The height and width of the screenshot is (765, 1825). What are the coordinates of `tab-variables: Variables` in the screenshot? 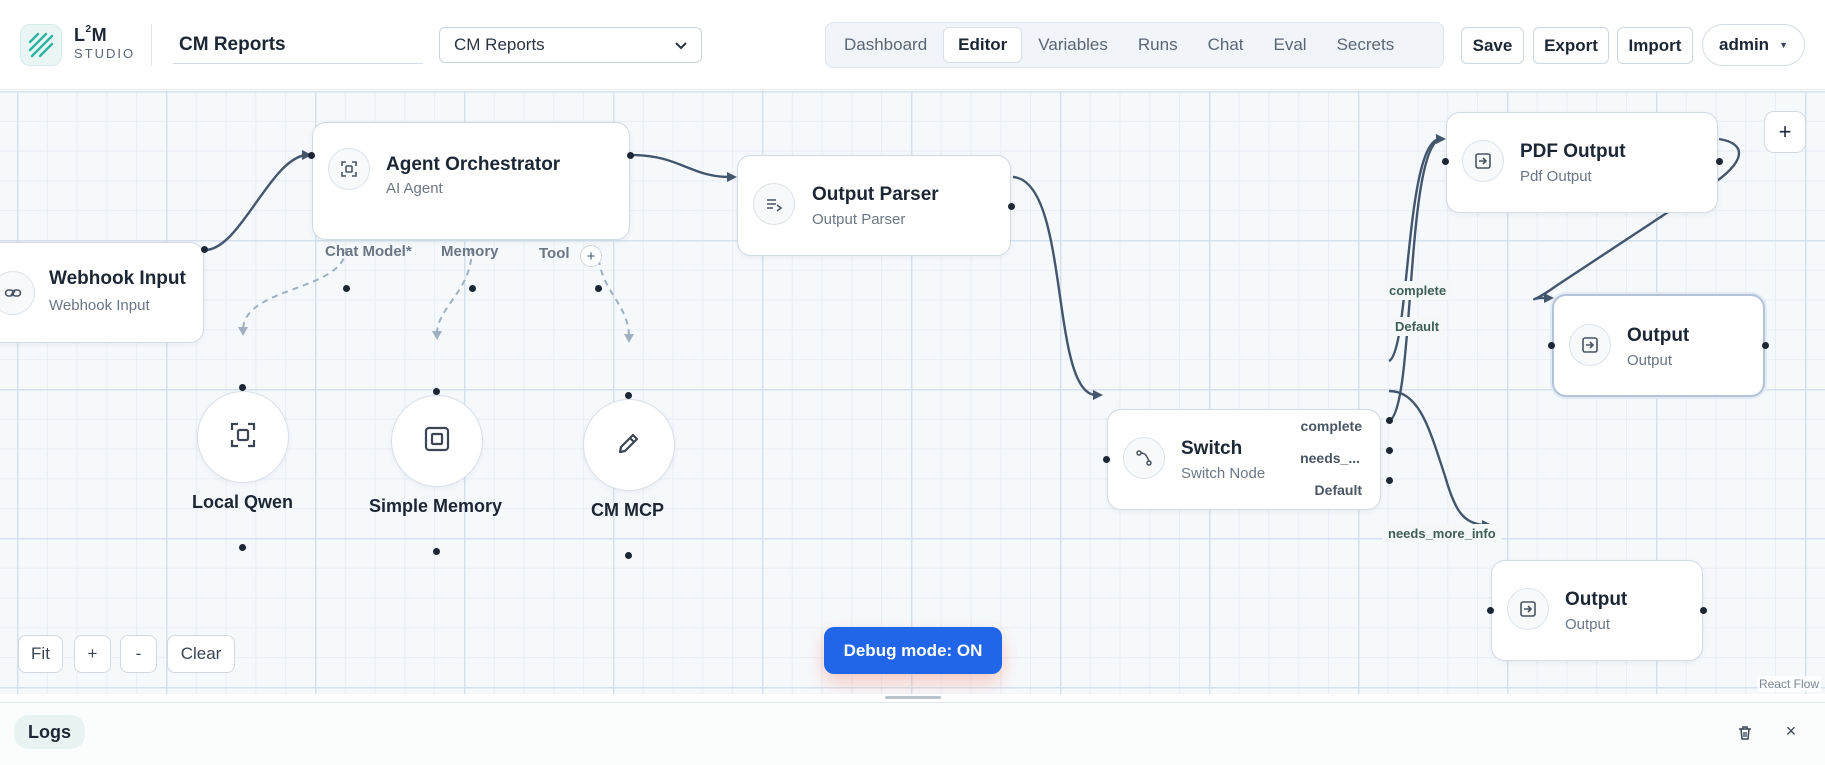 It's located at (1073, 45).